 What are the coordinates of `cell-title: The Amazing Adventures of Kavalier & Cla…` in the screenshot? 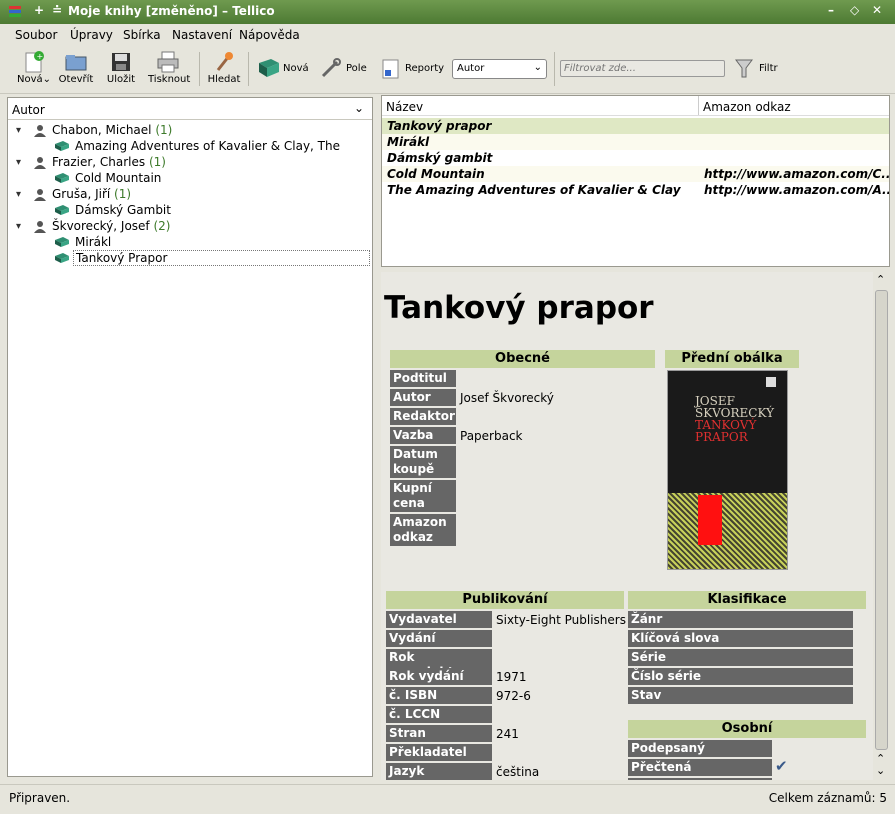 It's located at (534, 190).